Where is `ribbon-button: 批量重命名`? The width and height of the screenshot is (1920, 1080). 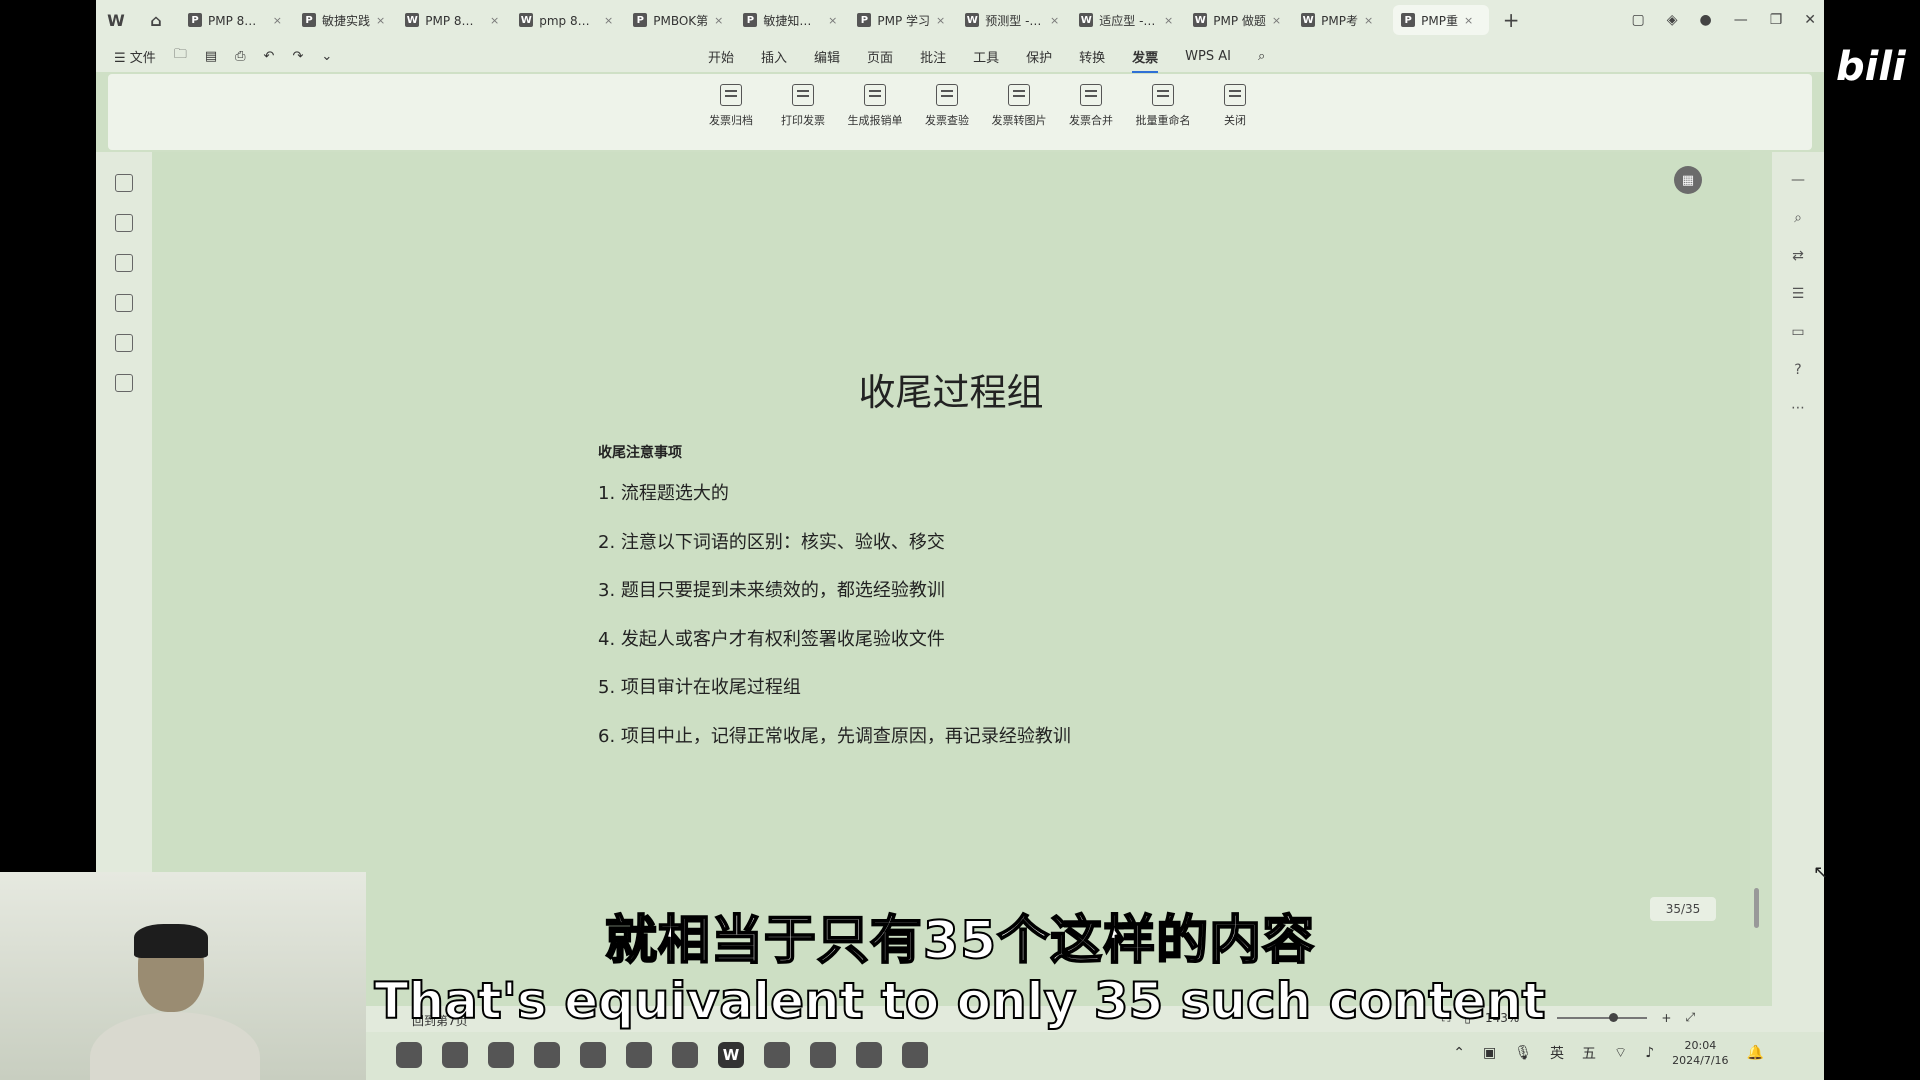
ribbon-button: 批量重命名 is located at coordinates (1163, 106).